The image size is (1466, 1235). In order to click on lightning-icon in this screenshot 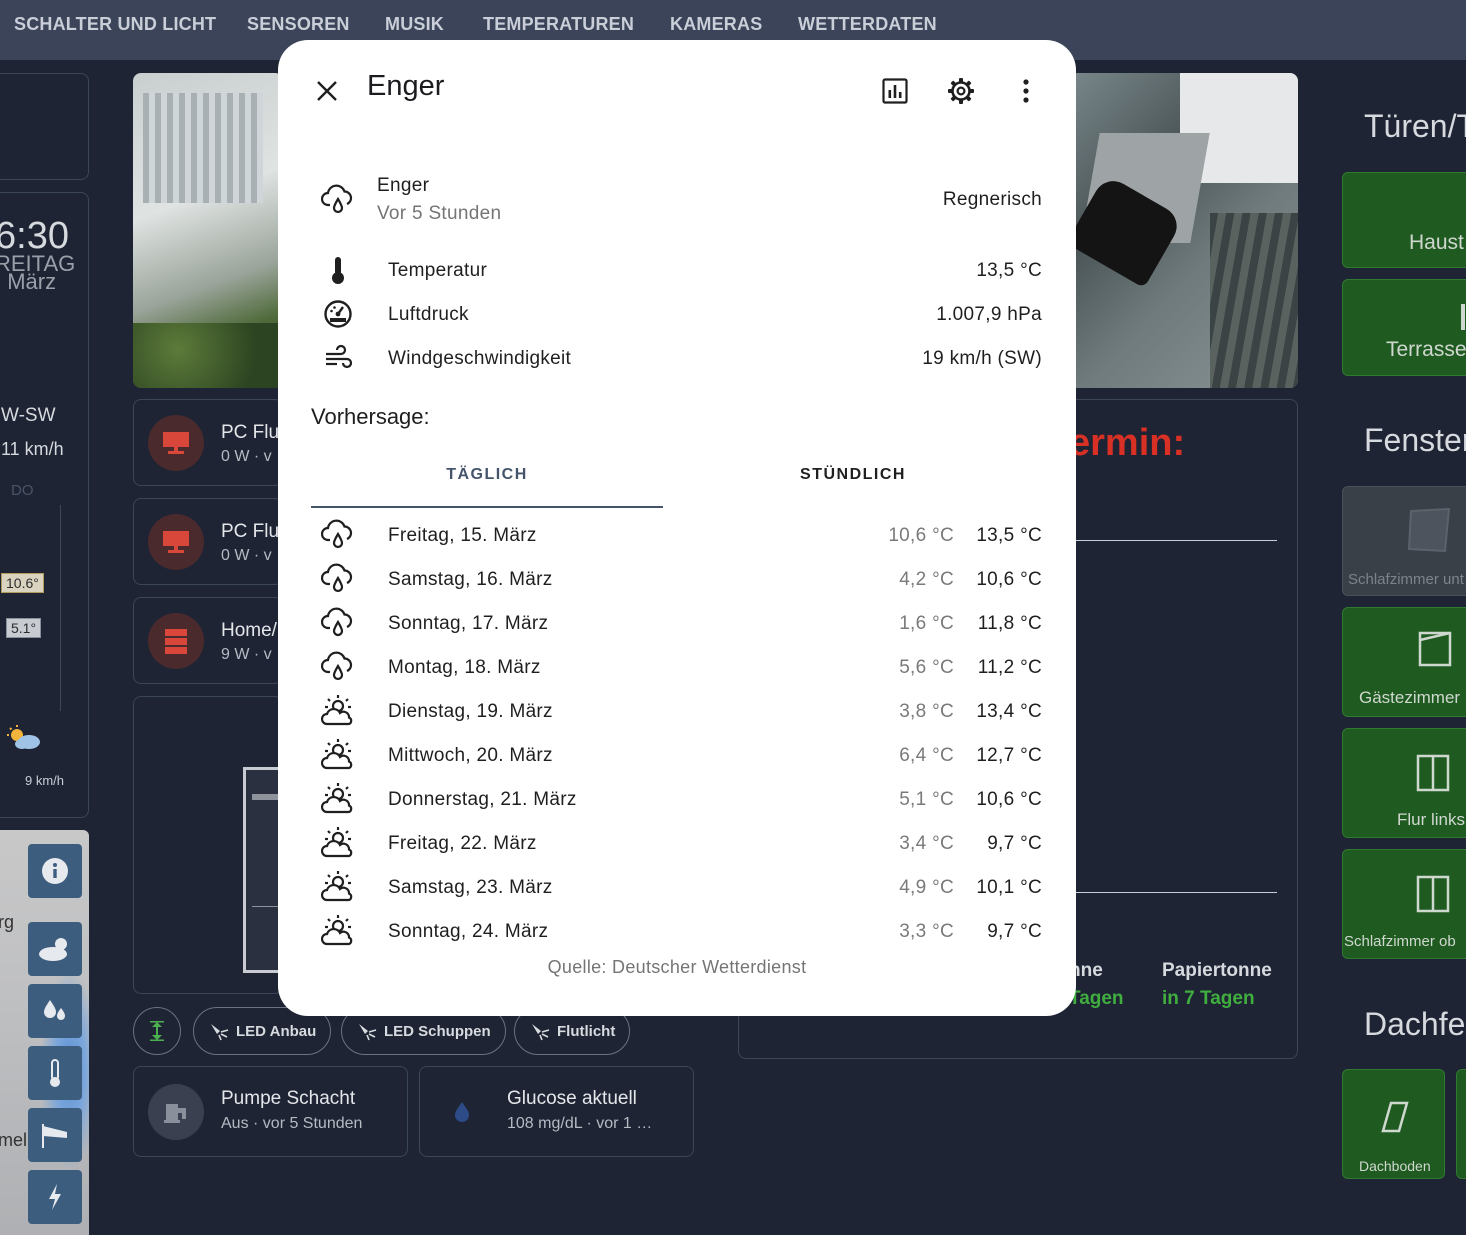, I will do `click(55, 1197)`.